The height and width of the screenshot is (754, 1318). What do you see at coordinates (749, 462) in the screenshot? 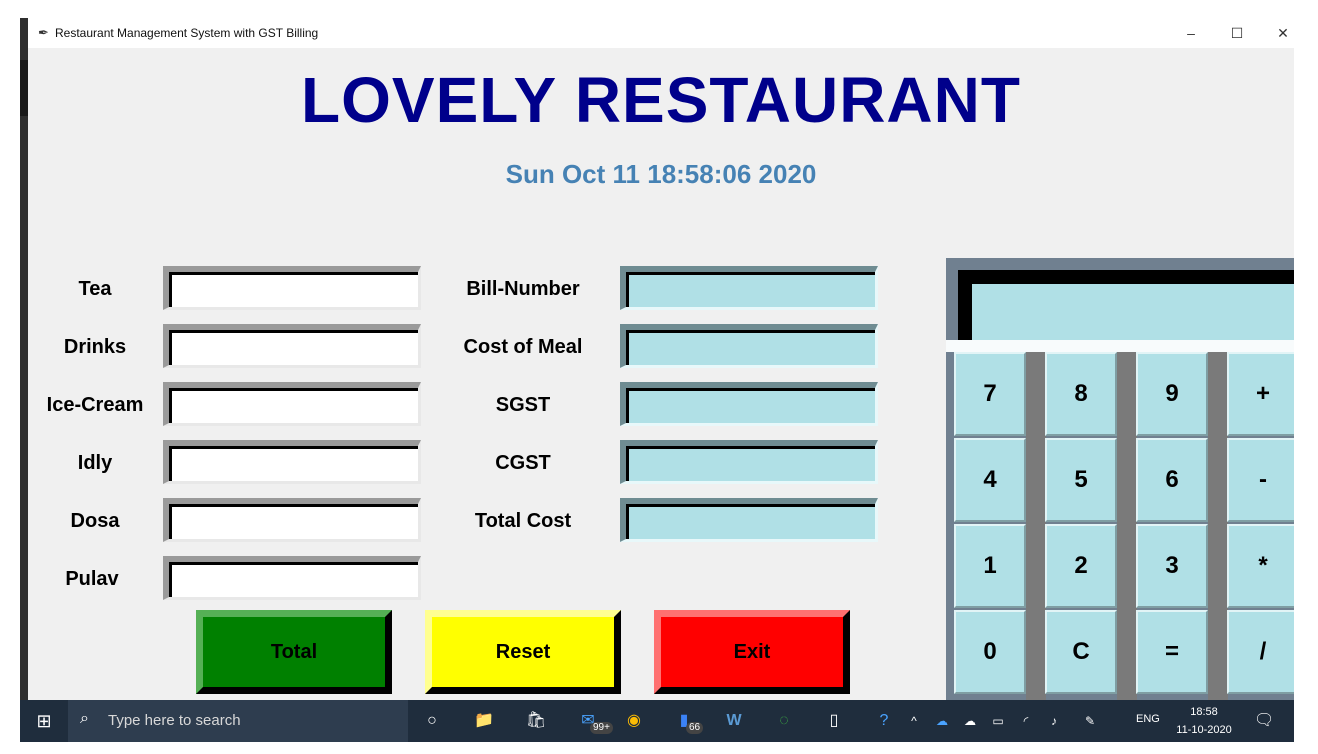
I see `cgst-entry` at bounding box center [749, 462].